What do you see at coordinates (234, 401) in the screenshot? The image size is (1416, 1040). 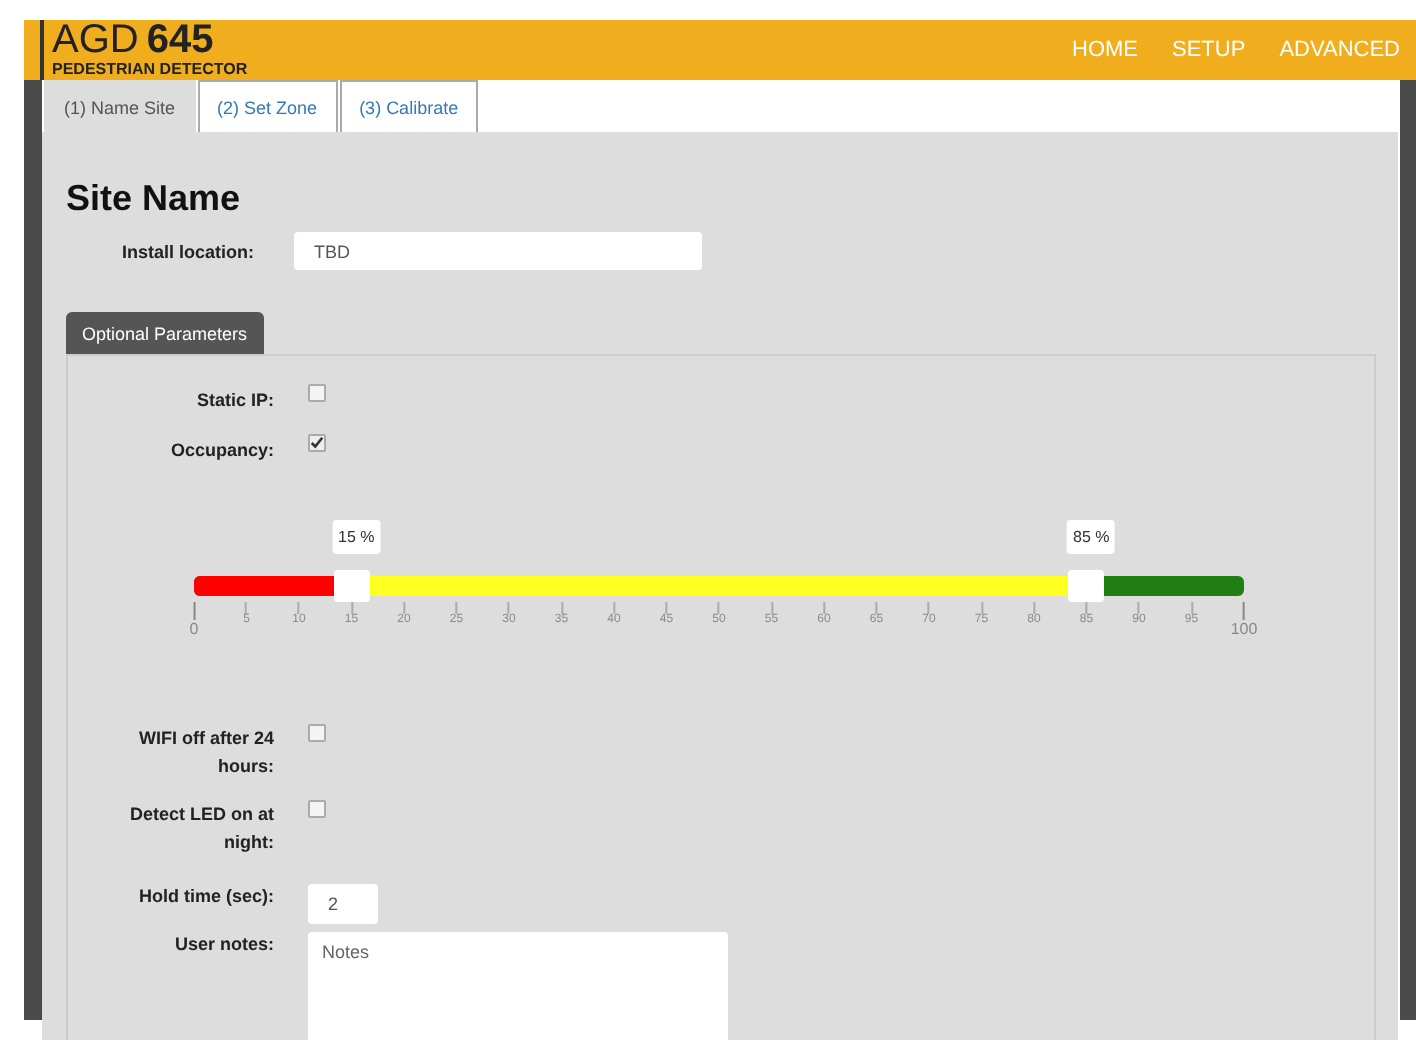 I see `field-label: Static IP:` at bounding box center [234, 401].